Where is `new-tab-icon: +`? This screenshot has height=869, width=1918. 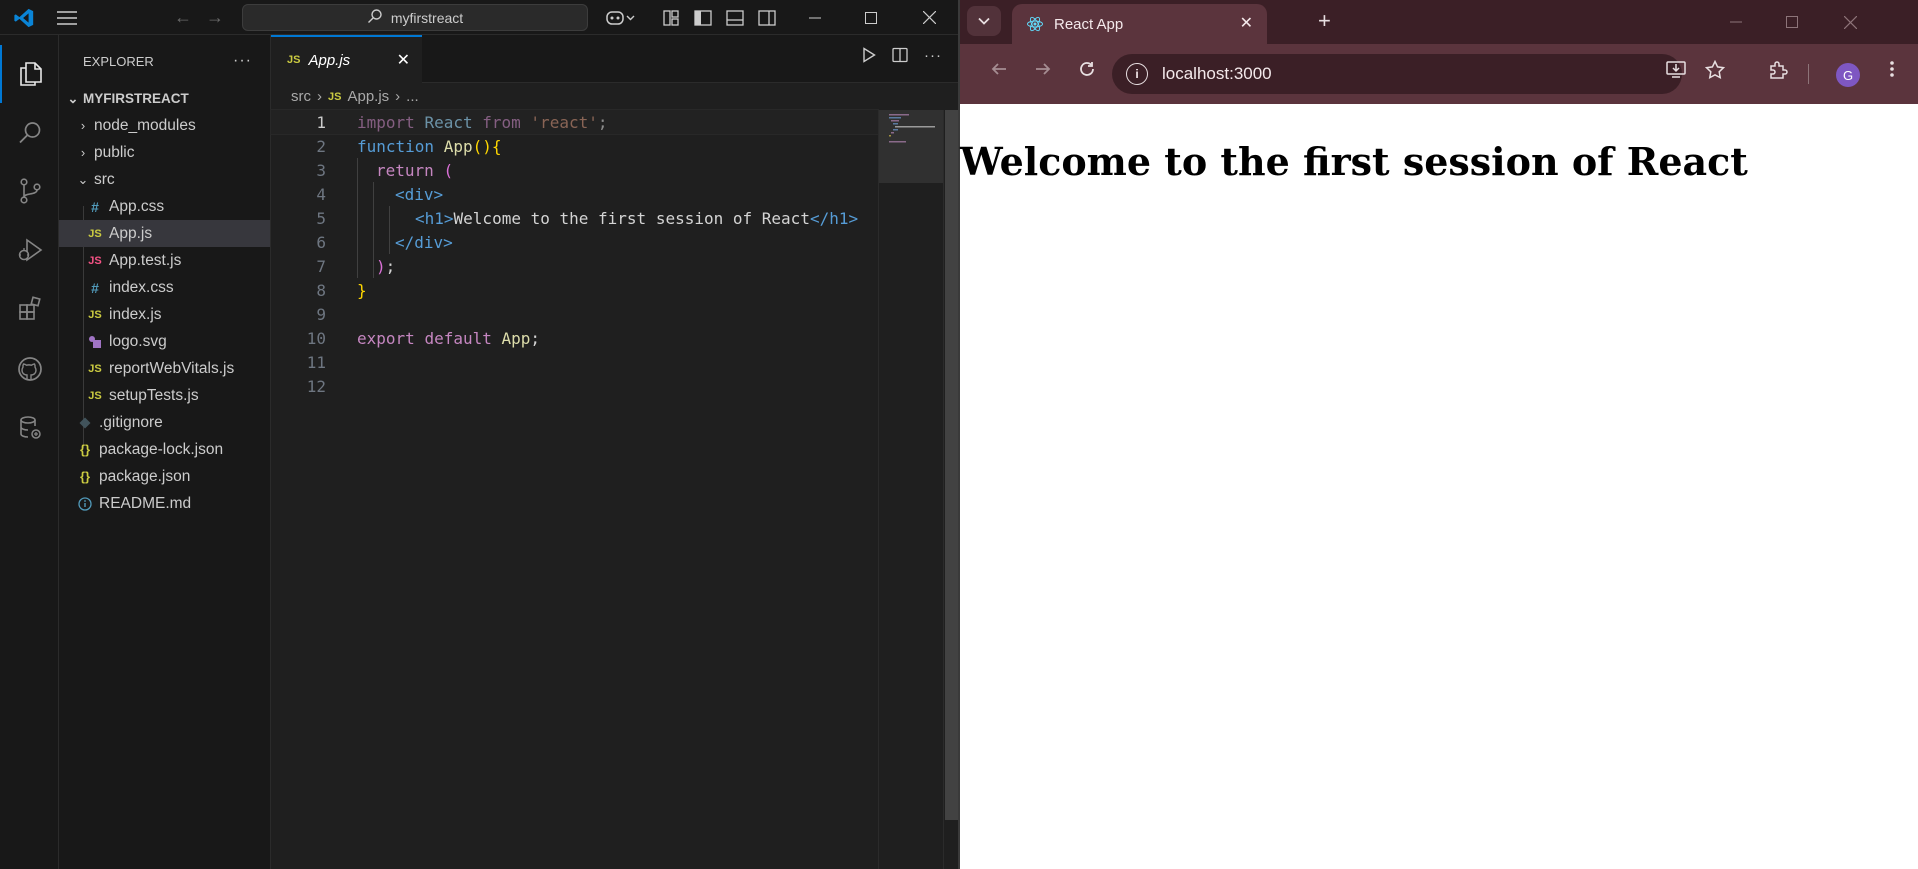
new-tab-icon: + is located at coordinates (1324, 21).